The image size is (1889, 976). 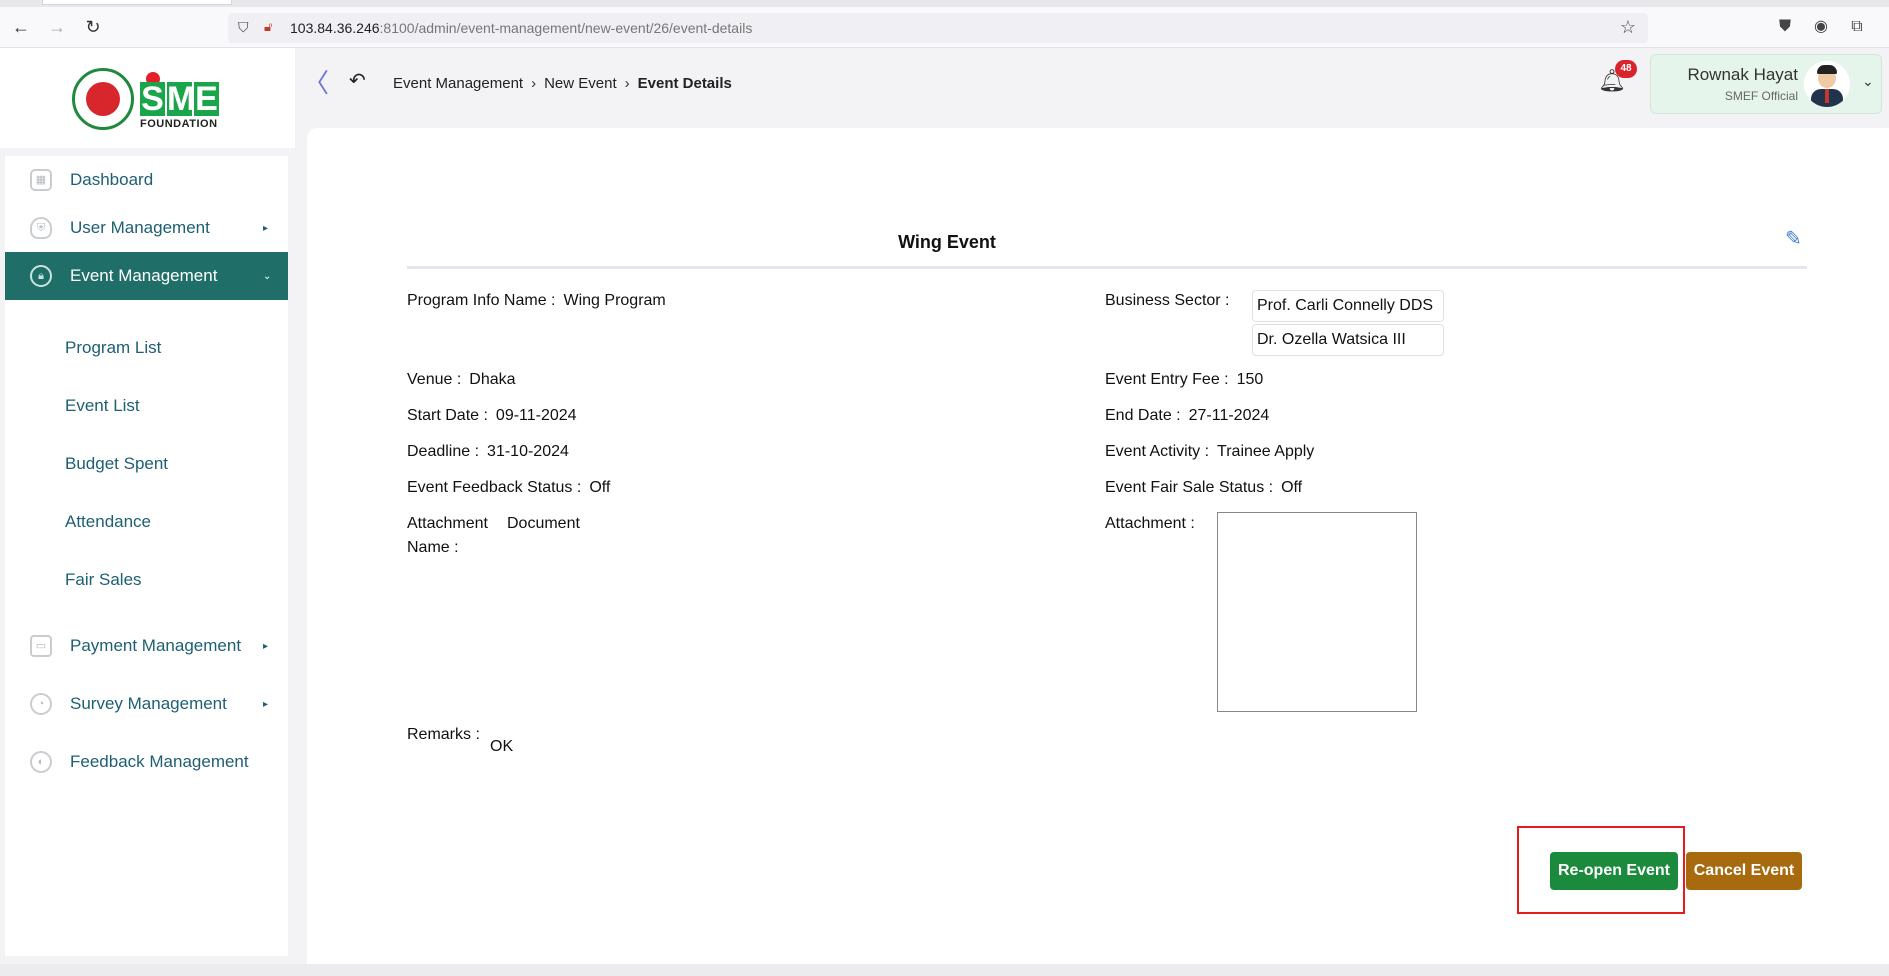 I want to click on field-value: 150, so click(x=1250, y=379).